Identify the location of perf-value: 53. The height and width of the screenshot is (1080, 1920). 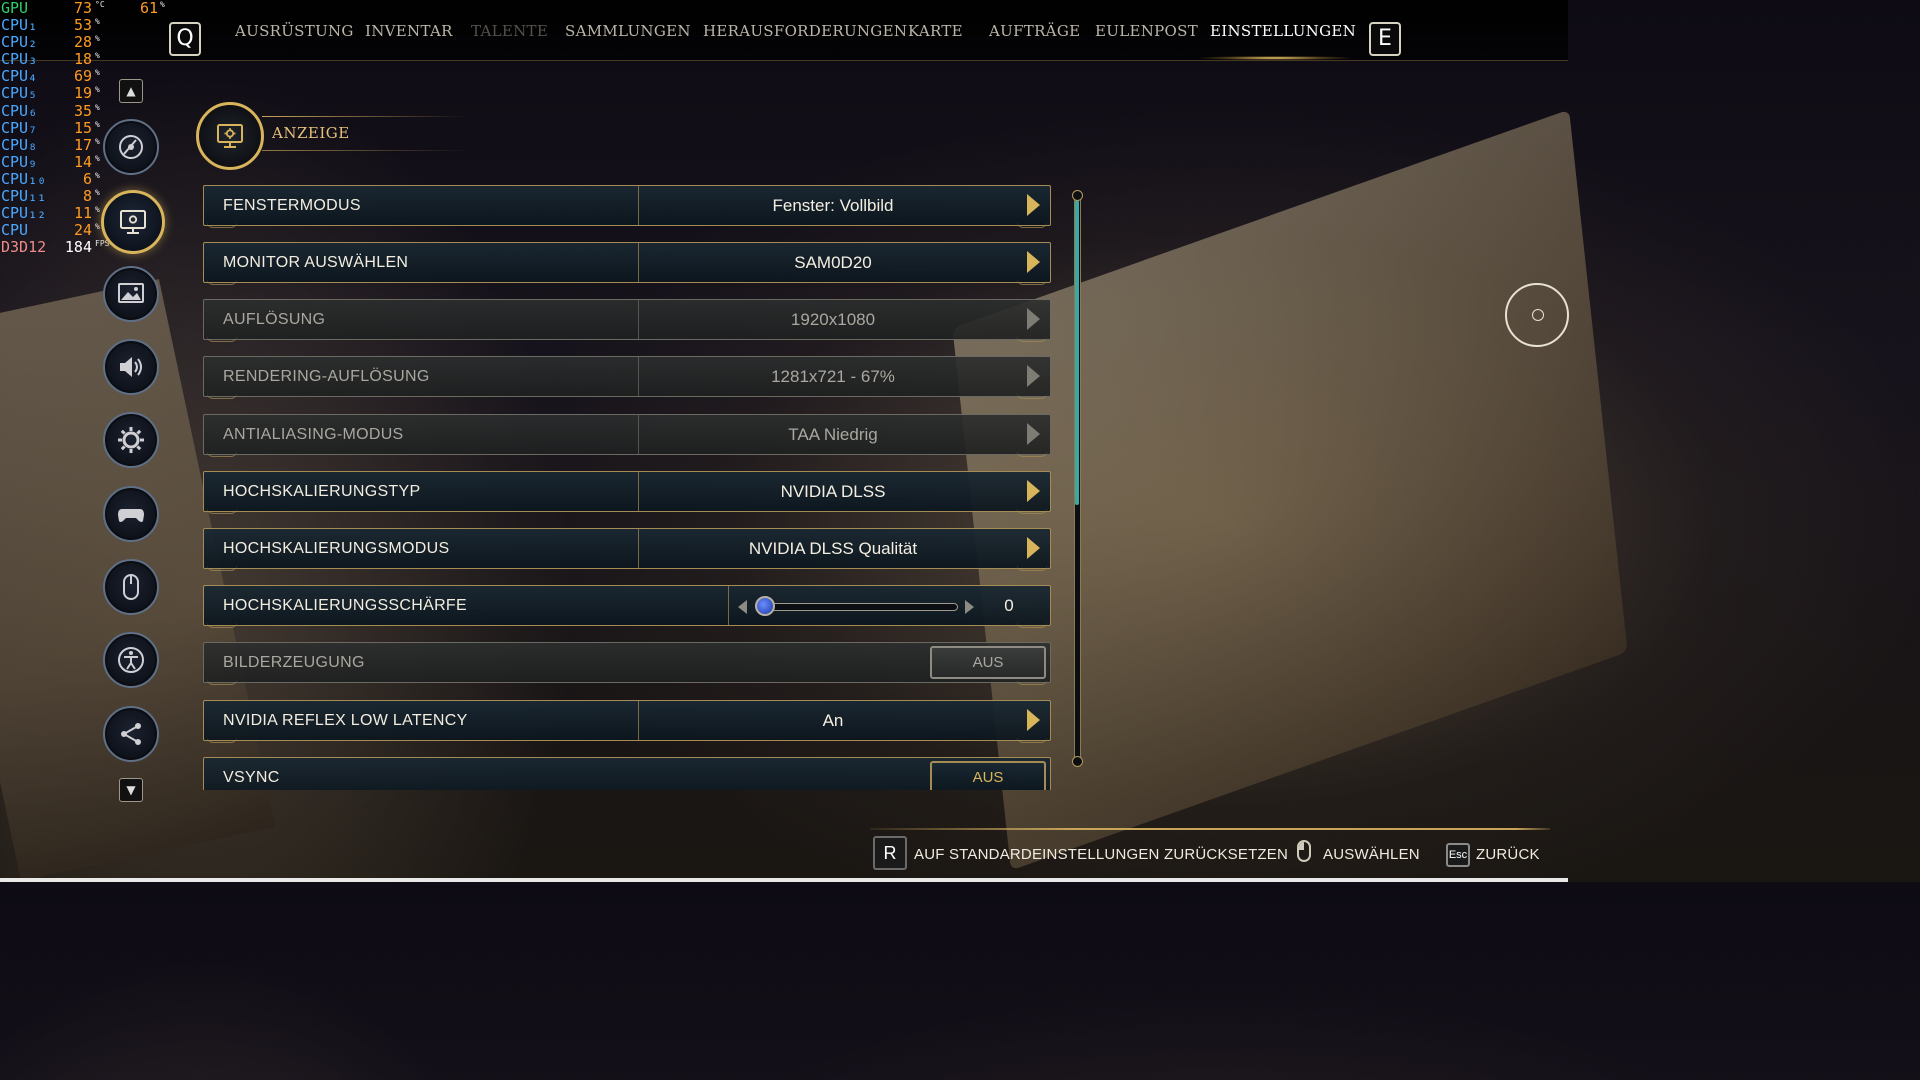
(82, 25).